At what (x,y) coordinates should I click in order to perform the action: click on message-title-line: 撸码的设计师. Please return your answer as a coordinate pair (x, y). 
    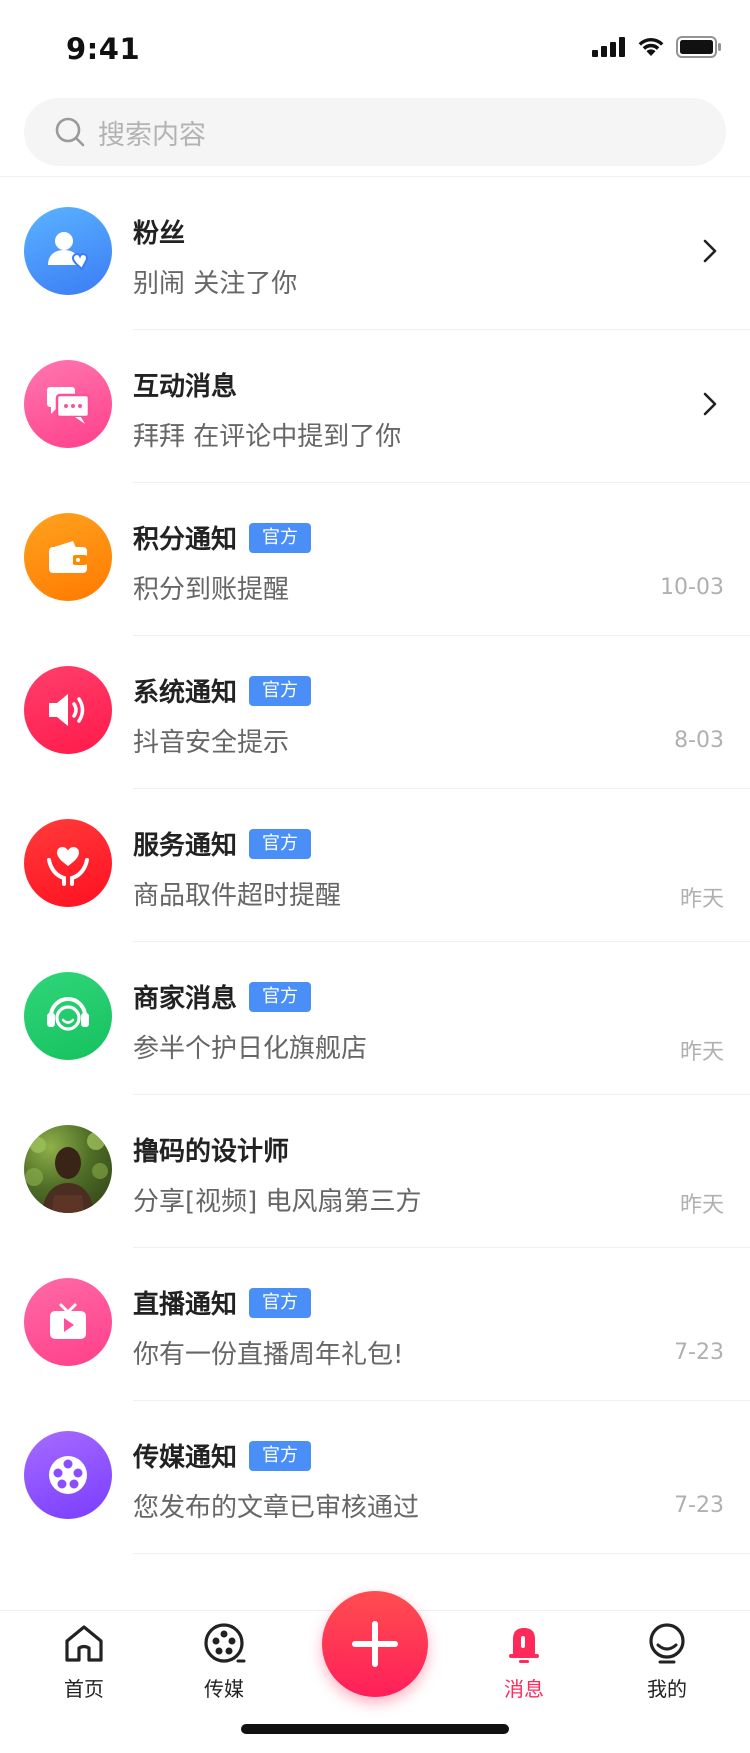
    Looking at the image, I should click on (211, 1149).